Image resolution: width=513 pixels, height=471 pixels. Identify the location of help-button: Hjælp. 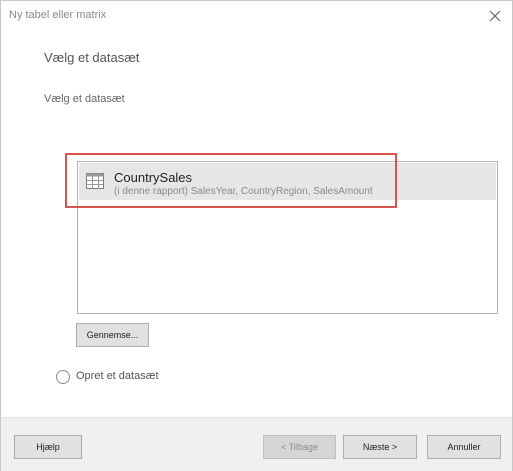
(48, 447).